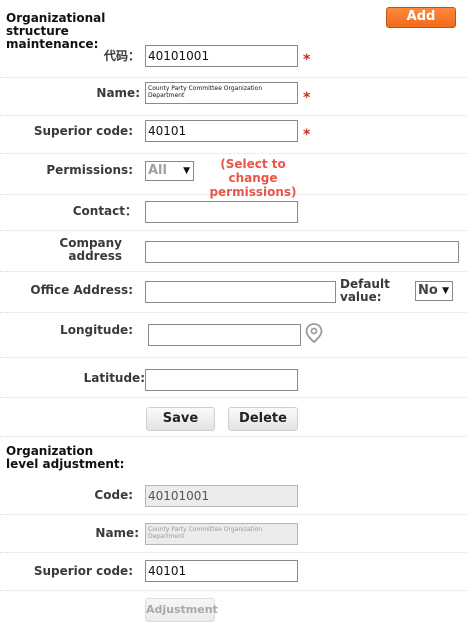 The image size is (468, 628). What do you see at coordinates (90, 249) in the screenshot?
I see `company-address-label: Company address` at bounding box center [90, 249].